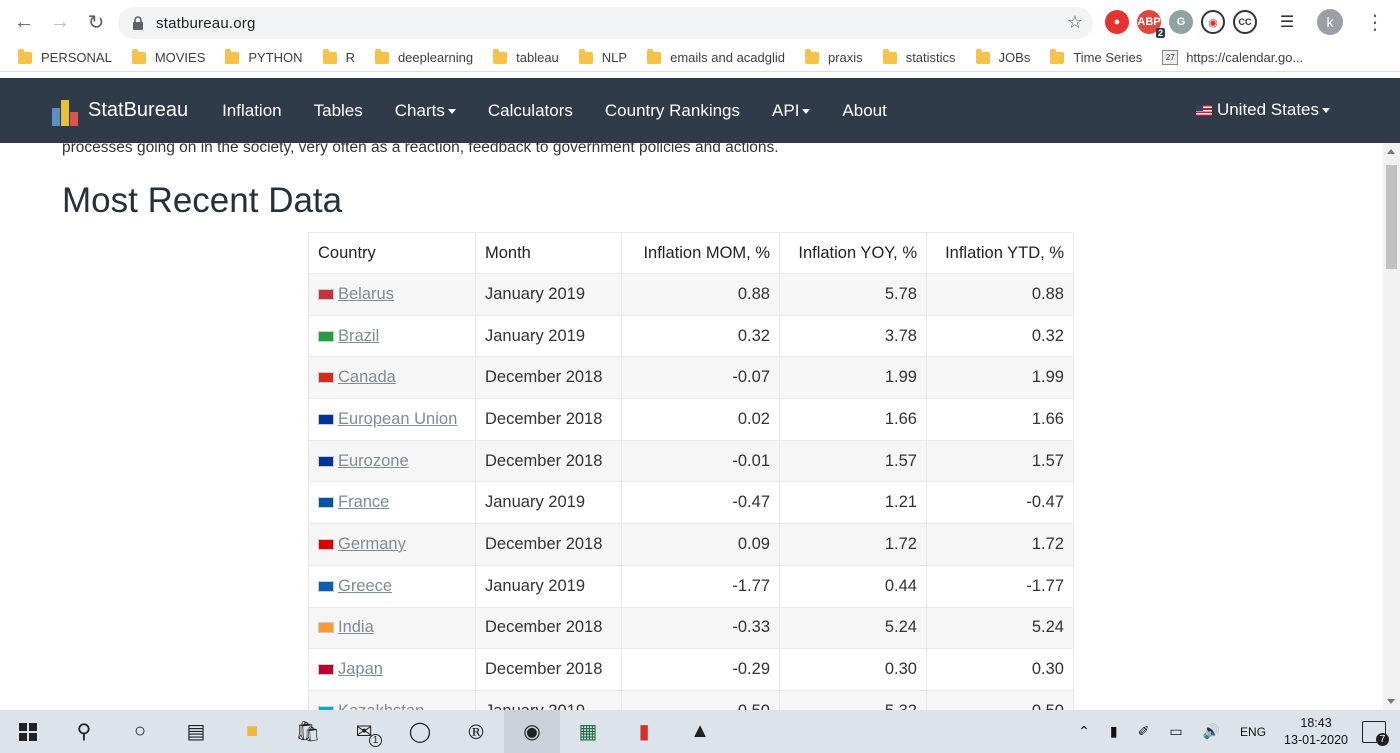  What do you see at coordinates (423, 56) in the screenshot?
I see `bookmark-item: deeplearning` at bounding box center [423, 56].